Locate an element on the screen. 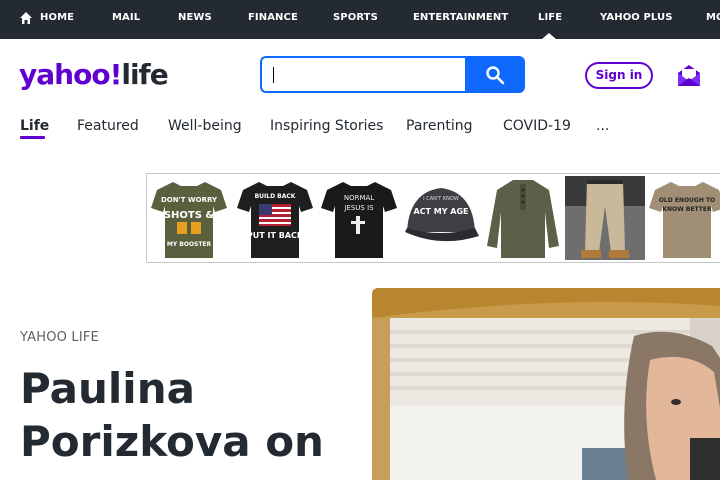  ad-product-tile: I CAN'T KNOW ACT MY AGE is located at coordinates (441, 218).